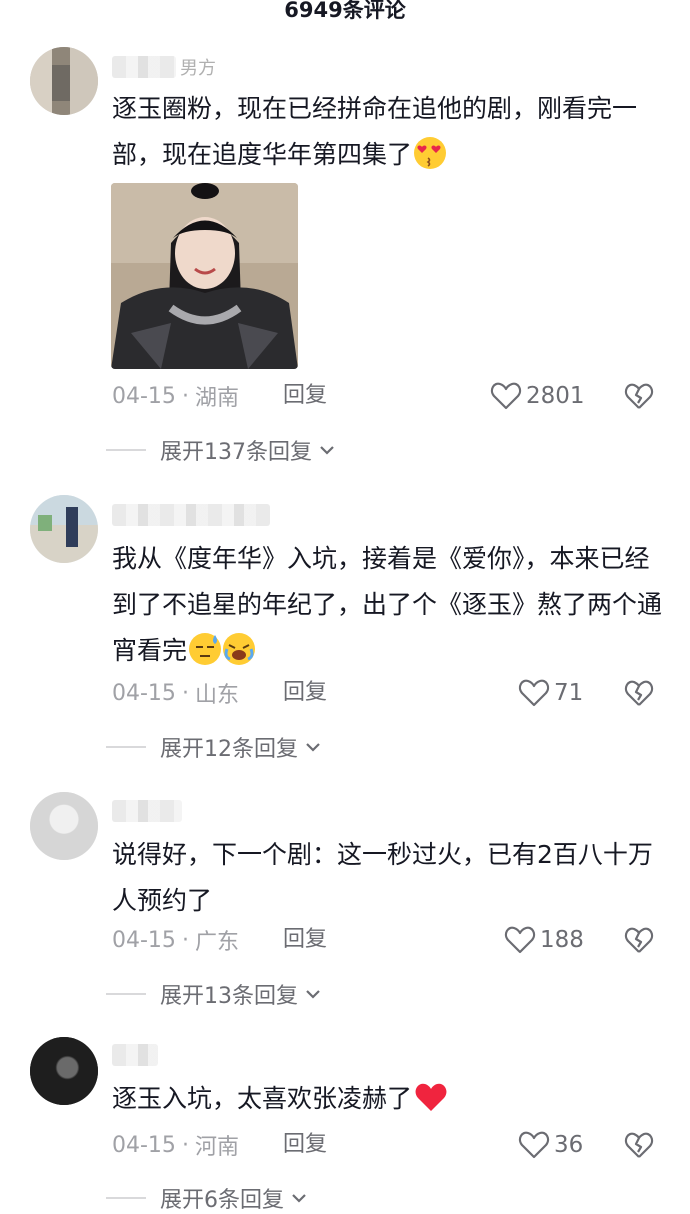 Image resolution: width=690 pixels, height=1214 pixels. Describe the element at coordinates (430, 153) in the screenshot. I see `heart-eyes-kiss-emoji` at that location.